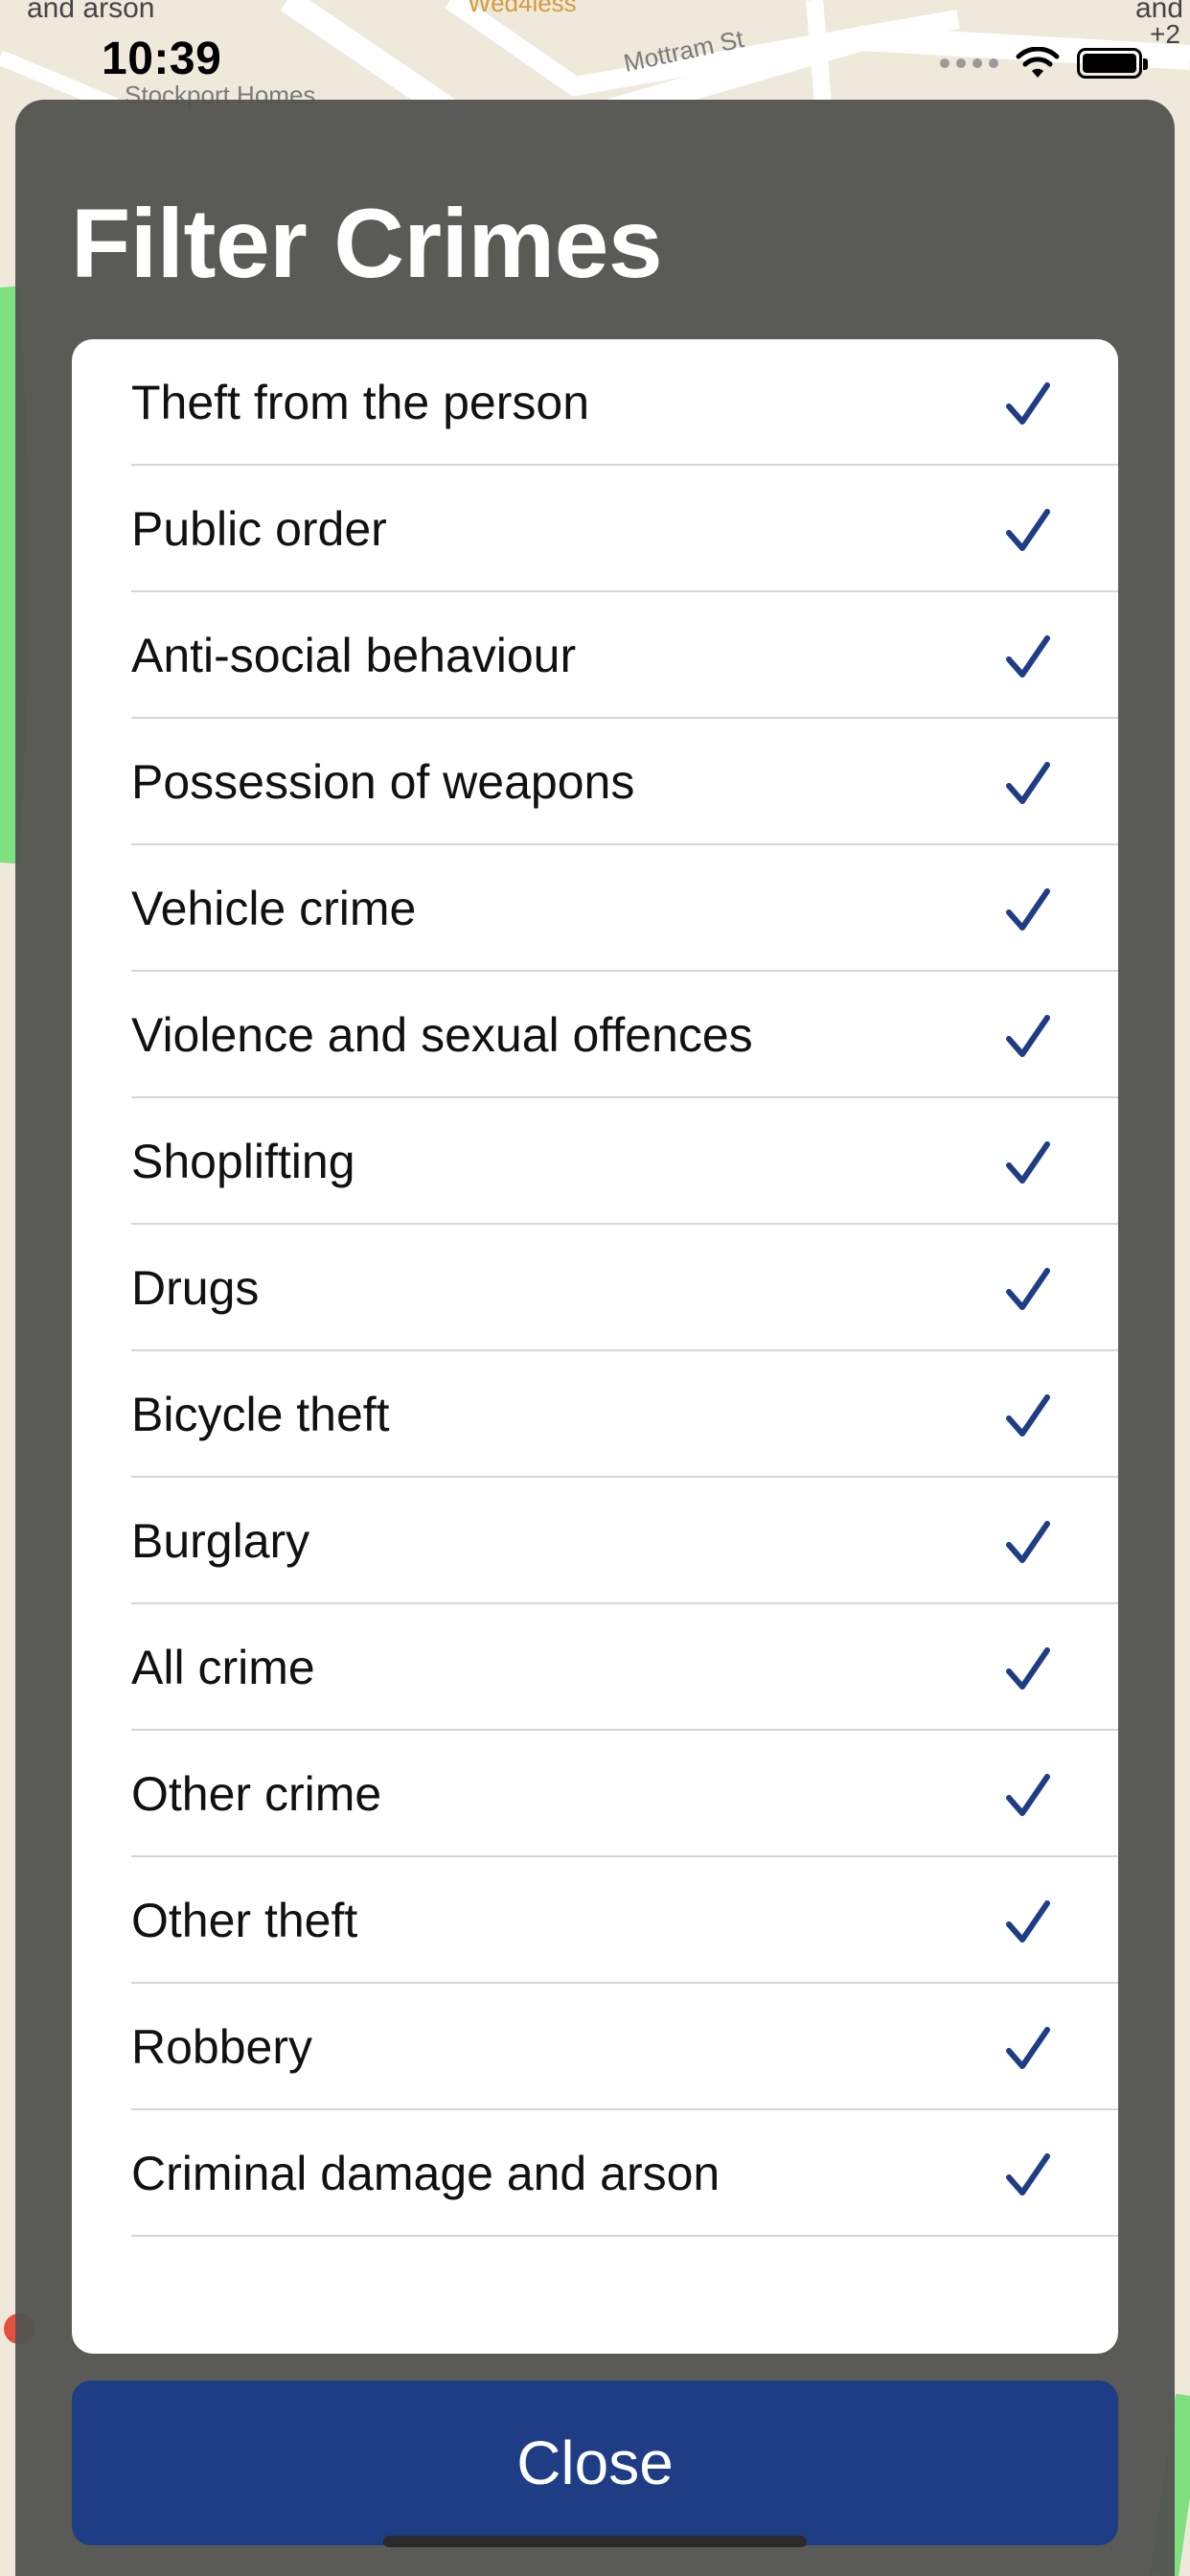  I want to click on crime-filter-label: All crime, so click(223, 1667).